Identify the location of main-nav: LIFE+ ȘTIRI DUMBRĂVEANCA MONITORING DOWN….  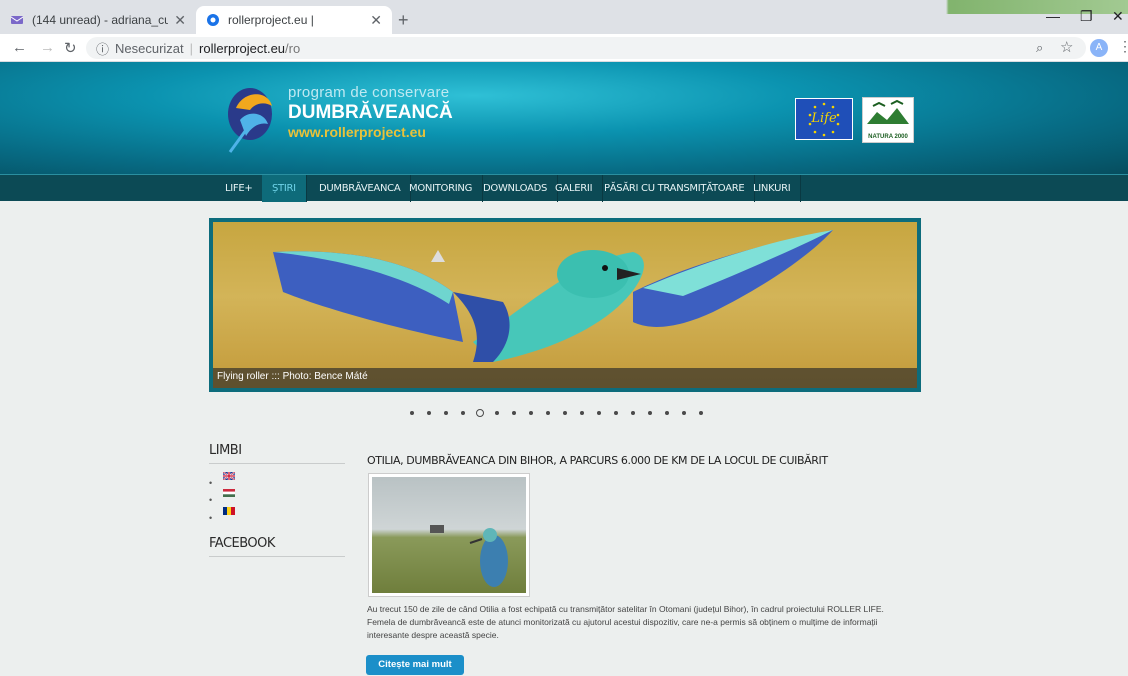
(564, 188).